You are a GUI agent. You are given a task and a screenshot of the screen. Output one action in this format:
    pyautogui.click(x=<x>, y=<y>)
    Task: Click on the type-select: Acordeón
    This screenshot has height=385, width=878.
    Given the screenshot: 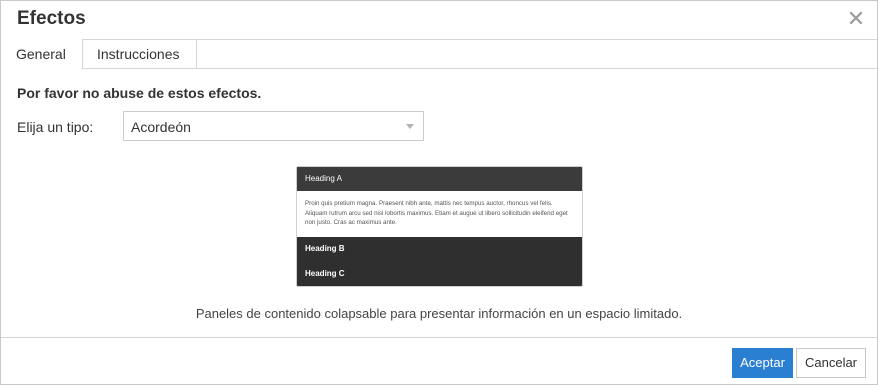 What is the action you would take?
    pyautogui.click(x=273, y=126)
    